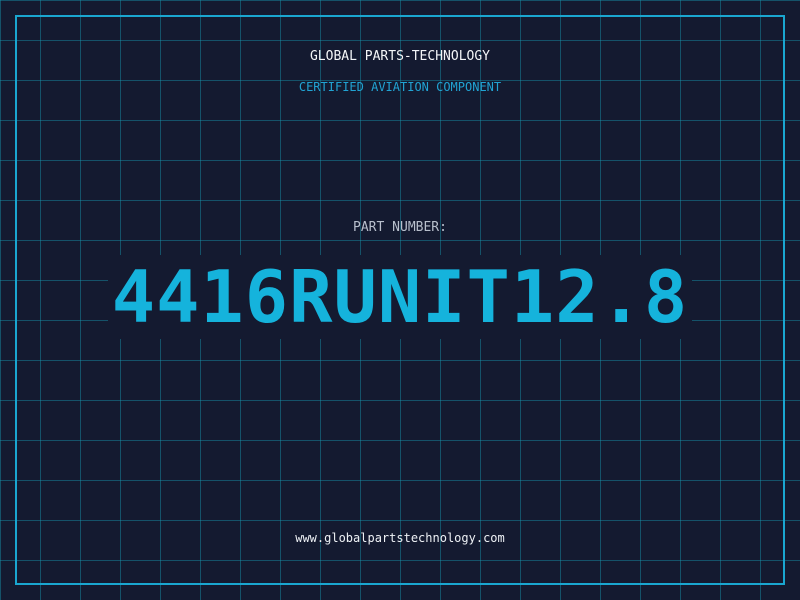  I want to click on part-number-container: 4416RUNIT12.8, so click(400, 297).